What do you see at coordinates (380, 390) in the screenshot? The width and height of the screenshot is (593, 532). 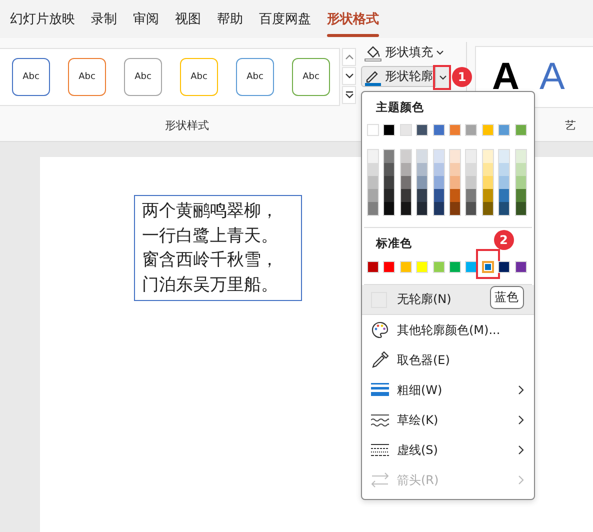 I see `line-weight-icon` at bounding box center [380, 390].